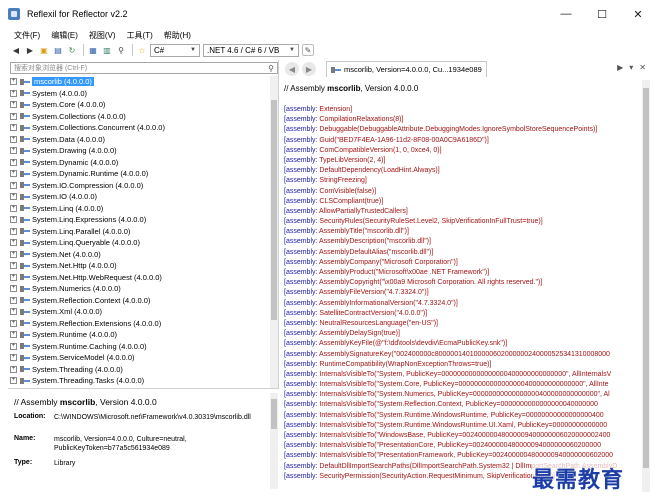 This screenshot has width=656, height=499. I want to click on close-button: ✕, so click(638, 14).